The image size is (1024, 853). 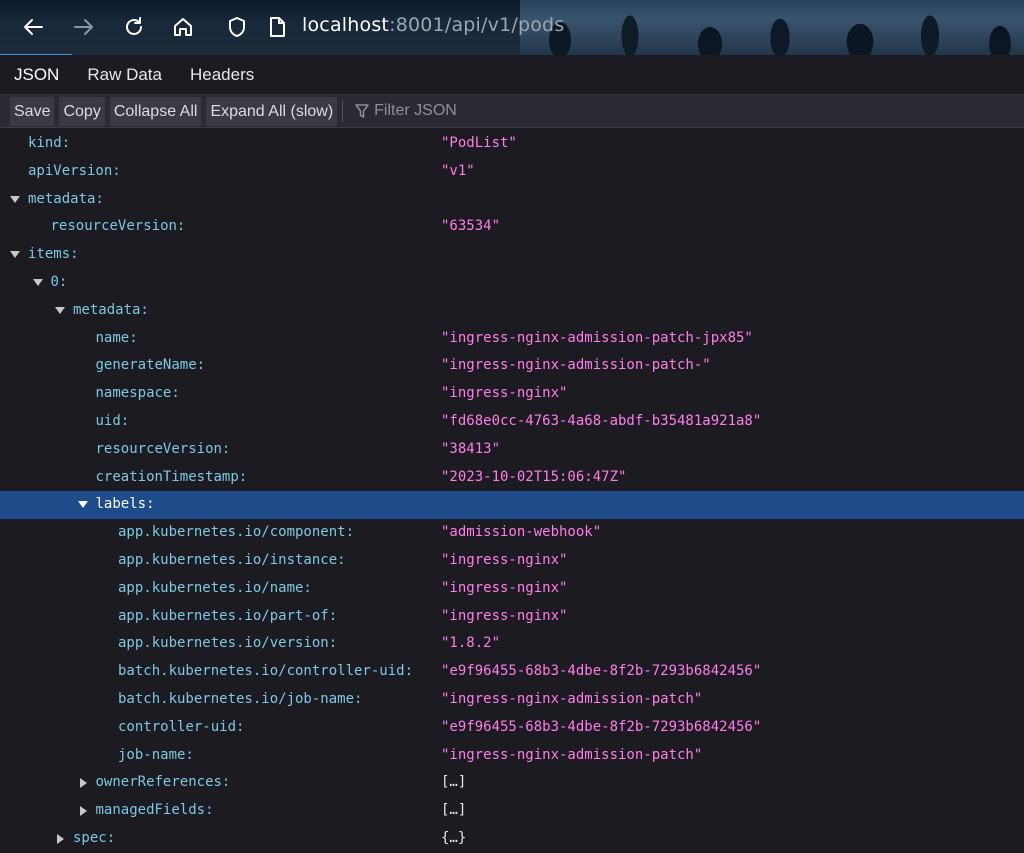 I want to click on filter-icon, so click(x=362, y=110).